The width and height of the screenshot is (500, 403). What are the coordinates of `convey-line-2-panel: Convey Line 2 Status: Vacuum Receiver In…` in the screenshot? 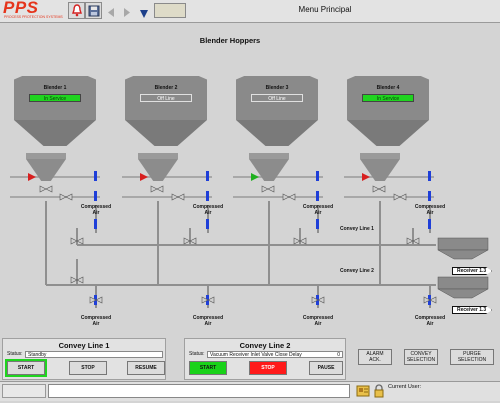 It's located at (265, 359).